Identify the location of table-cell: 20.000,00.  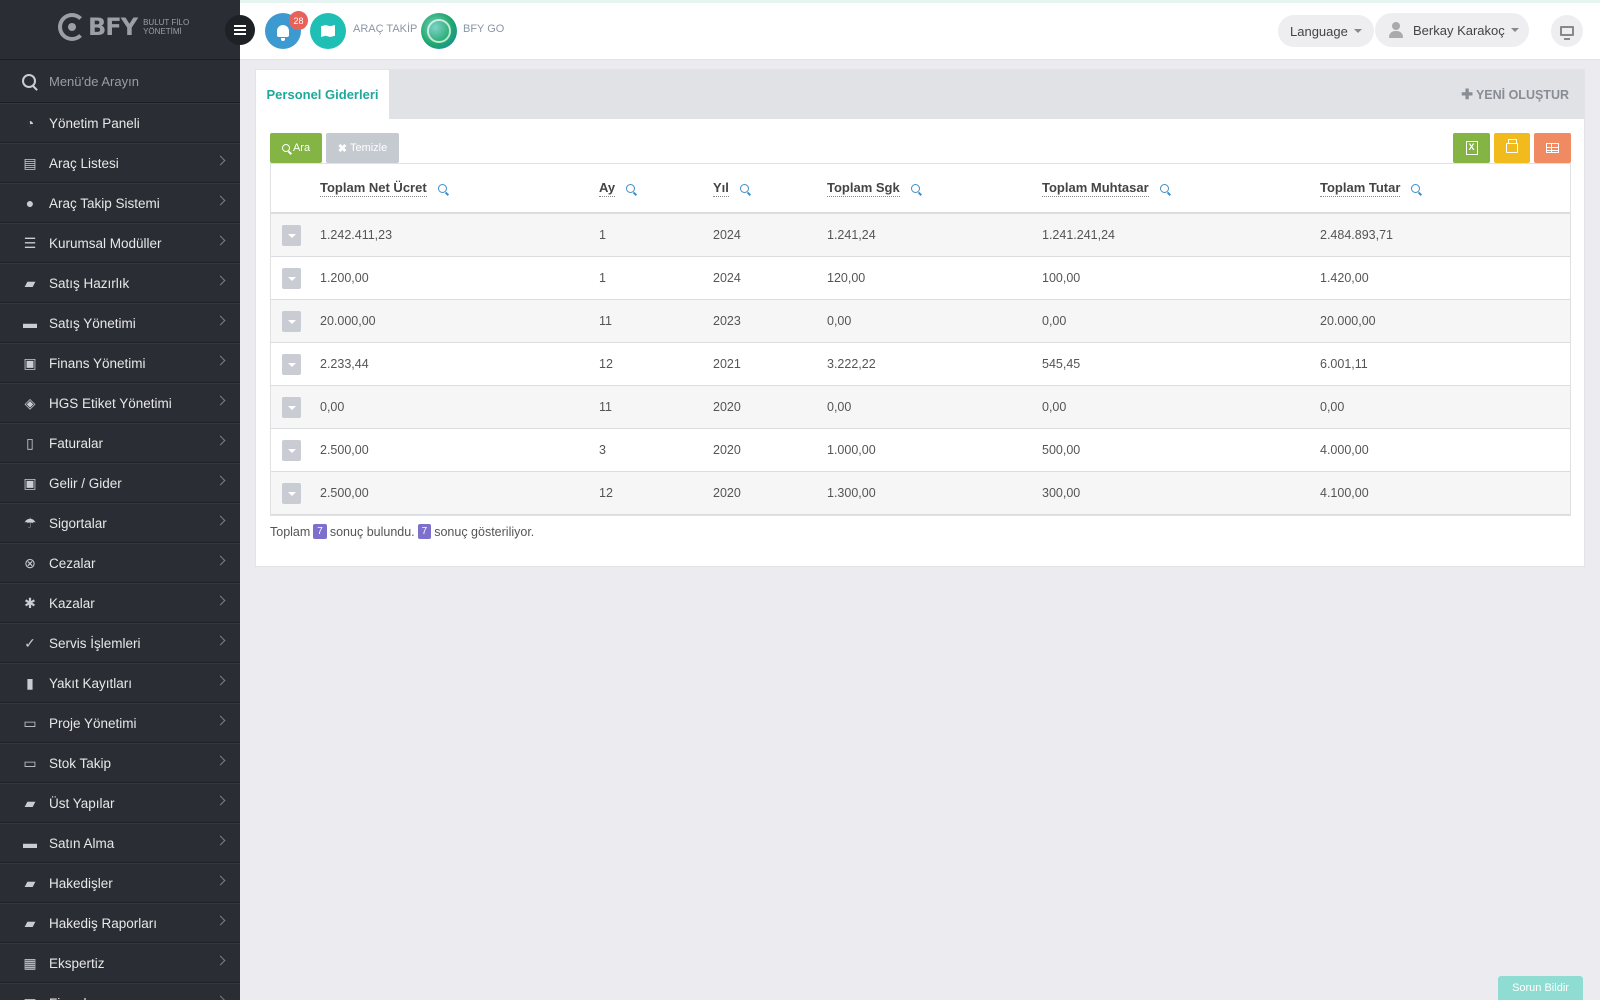
(348, 321).